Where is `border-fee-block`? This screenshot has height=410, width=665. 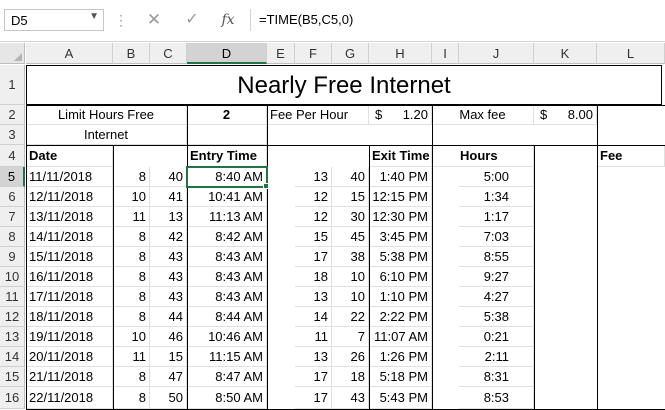
border-fee-block is located at coordinates (350, 125).